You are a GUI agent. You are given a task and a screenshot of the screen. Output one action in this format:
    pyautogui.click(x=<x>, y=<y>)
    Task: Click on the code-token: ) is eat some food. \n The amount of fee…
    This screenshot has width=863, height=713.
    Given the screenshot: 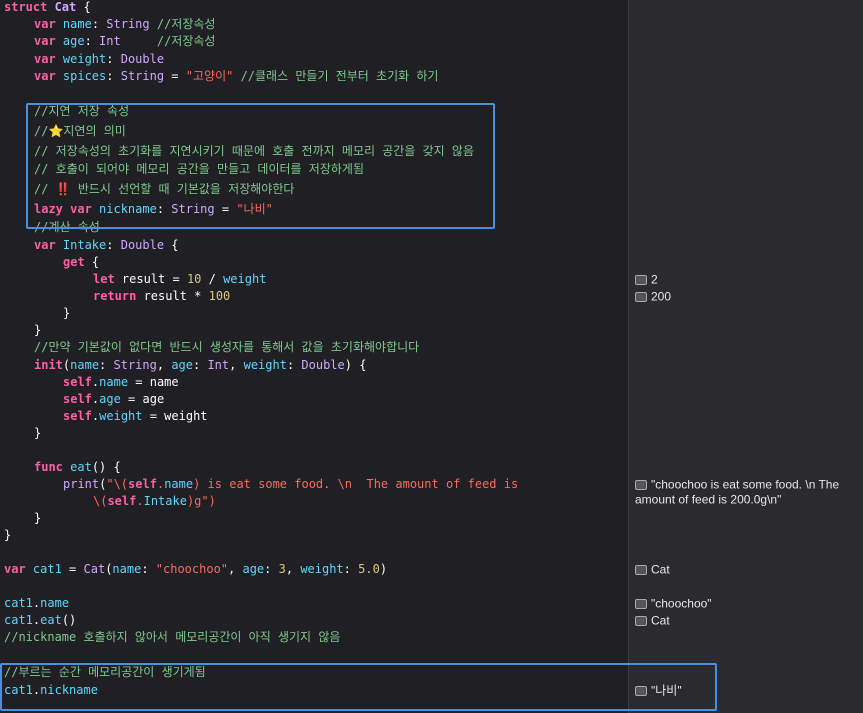 What is the action you would take?
    pyautogui.click(x=356, y=484)
    